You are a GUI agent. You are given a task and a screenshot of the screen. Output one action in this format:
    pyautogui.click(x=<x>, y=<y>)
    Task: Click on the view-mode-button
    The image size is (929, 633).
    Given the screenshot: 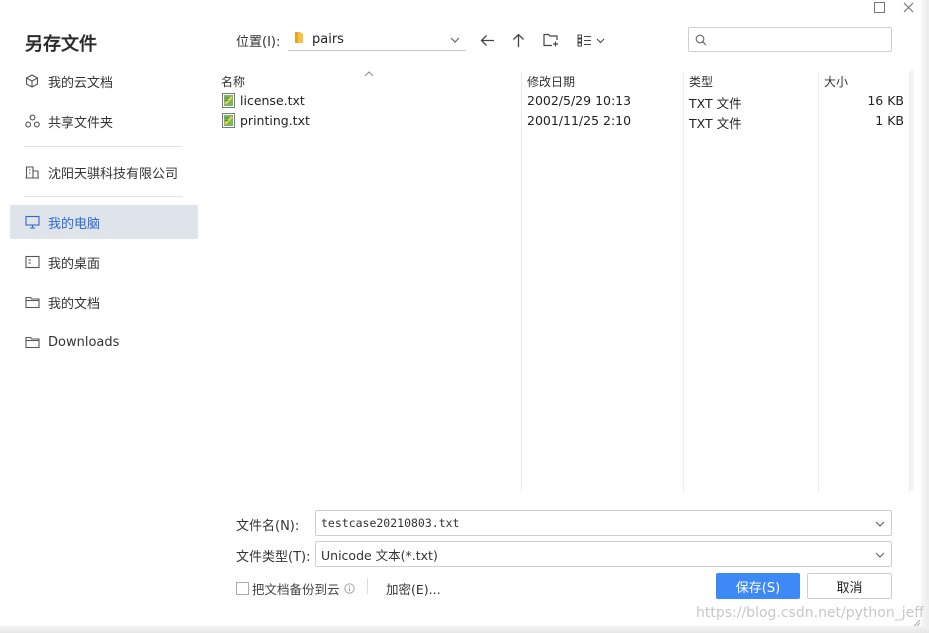 What is the action you would take?
    pyautogui.click(x=592, y=40)
    